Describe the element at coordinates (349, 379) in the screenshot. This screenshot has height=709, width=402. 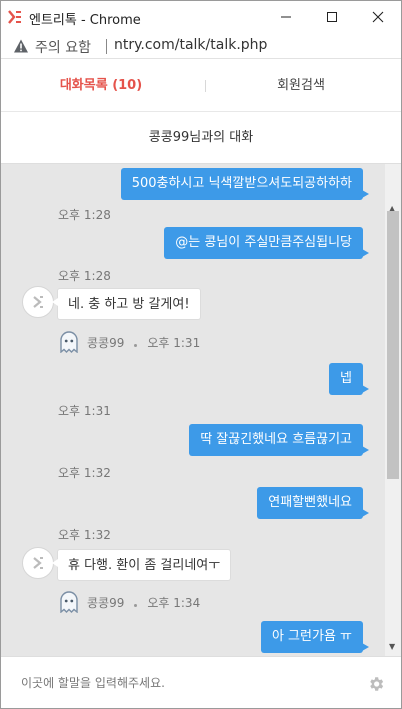
I see `my-message-bubble: 넵` at that location.